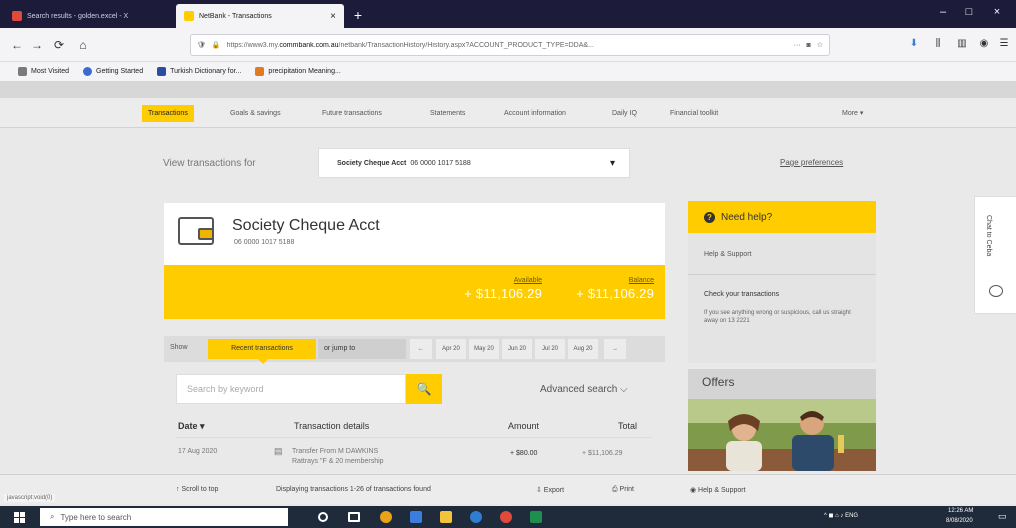  What do you see at coordinates (424, 389) in the screenshot?
I see `search-button: 🔍` at bounding box center [424, 389].